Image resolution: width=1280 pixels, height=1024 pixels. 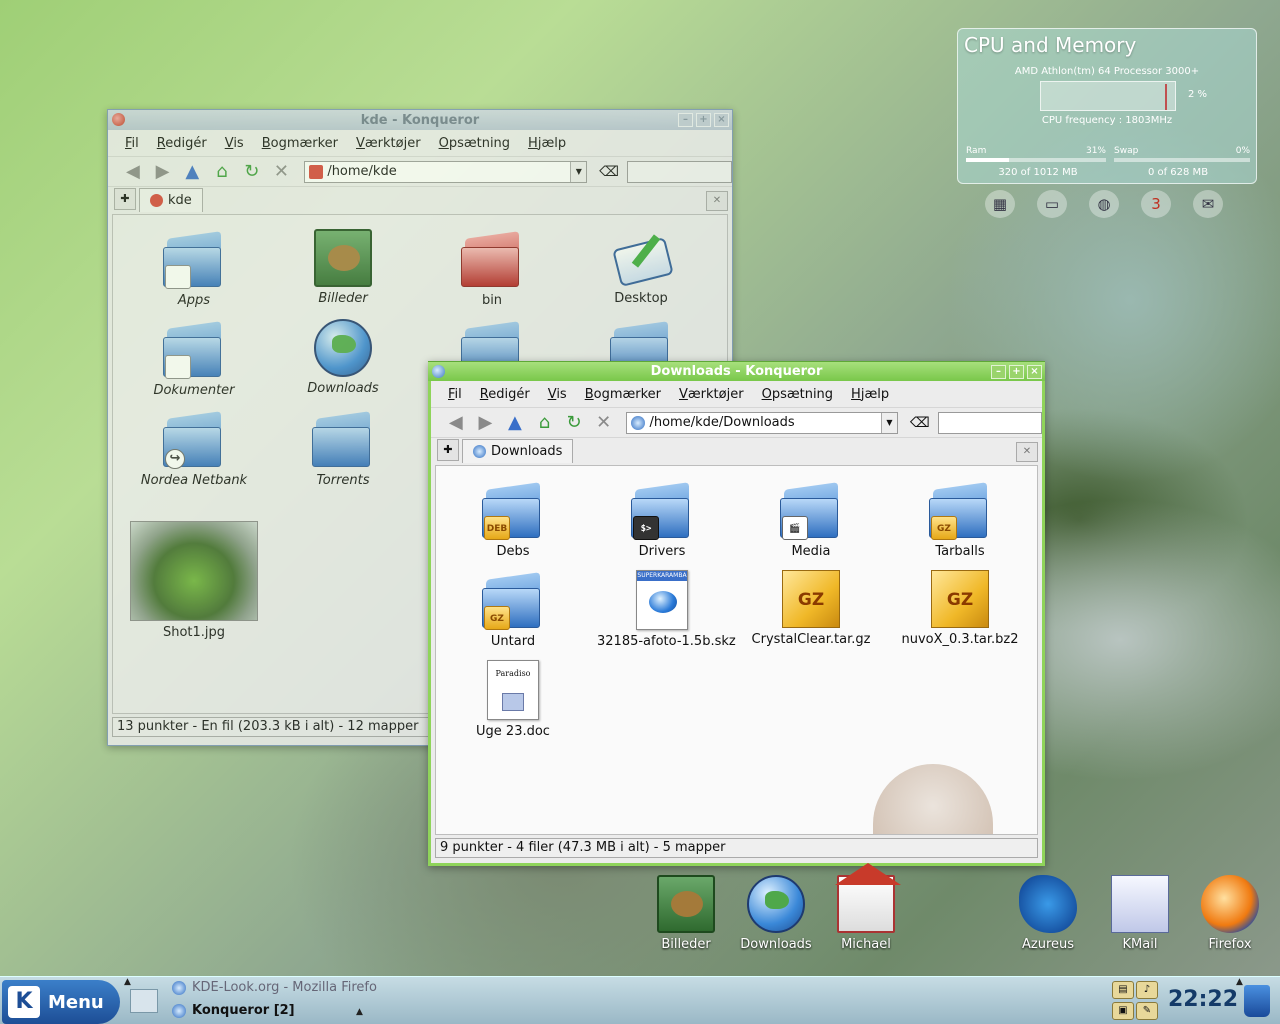 I want to click on drive-icon: ▭, so click(x=1052, y=204).